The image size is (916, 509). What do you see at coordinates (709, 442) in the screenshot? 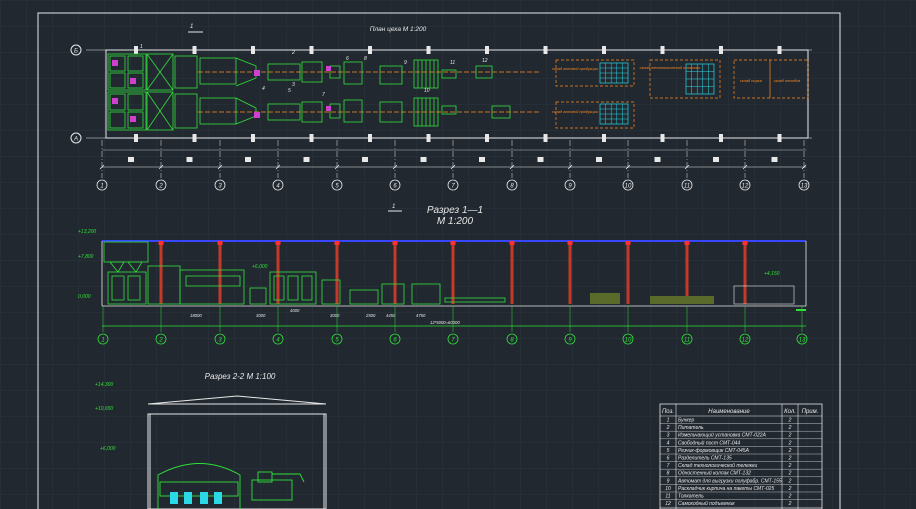
I see `svg-text: Свободный пост СМТ-044` at bounding box center [709, 442].